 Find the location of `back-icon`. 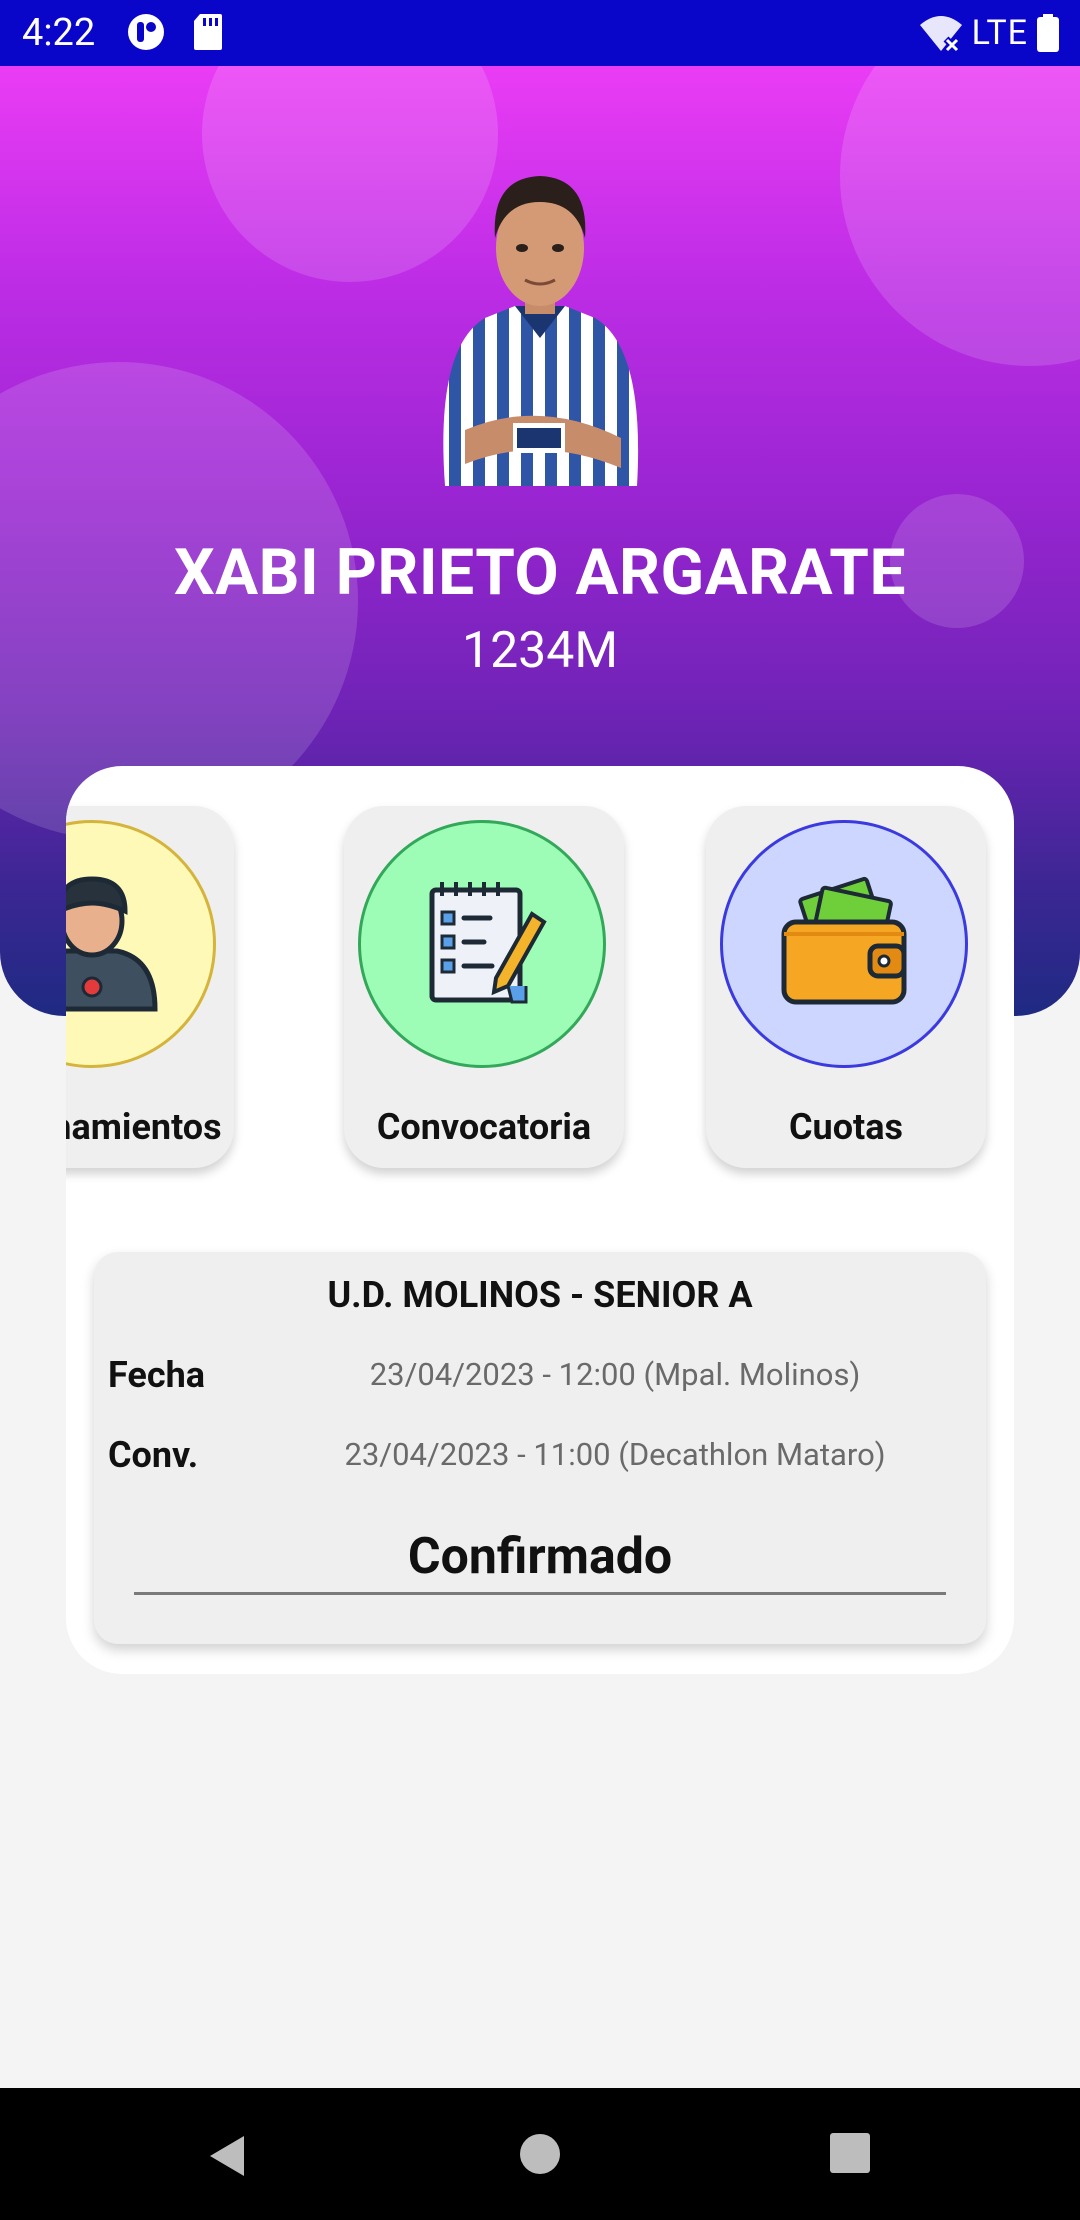

back-icon is located at coordinates (226, 2156).